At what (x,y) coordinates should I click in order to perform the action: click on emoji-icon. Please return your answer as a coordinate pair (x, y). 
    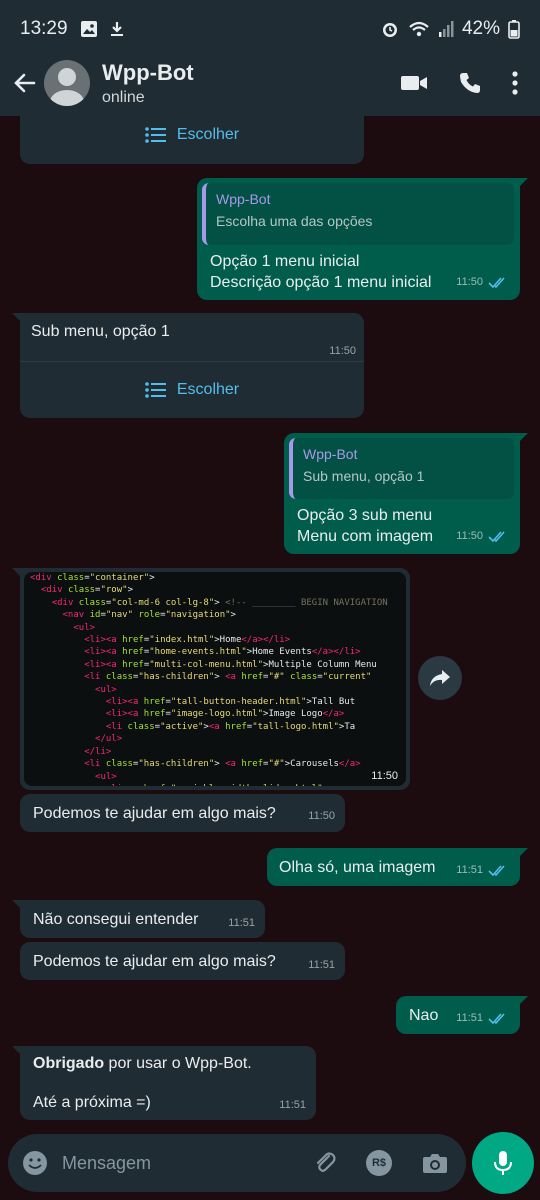
    Looking at the image, I should click on (35, 1163).